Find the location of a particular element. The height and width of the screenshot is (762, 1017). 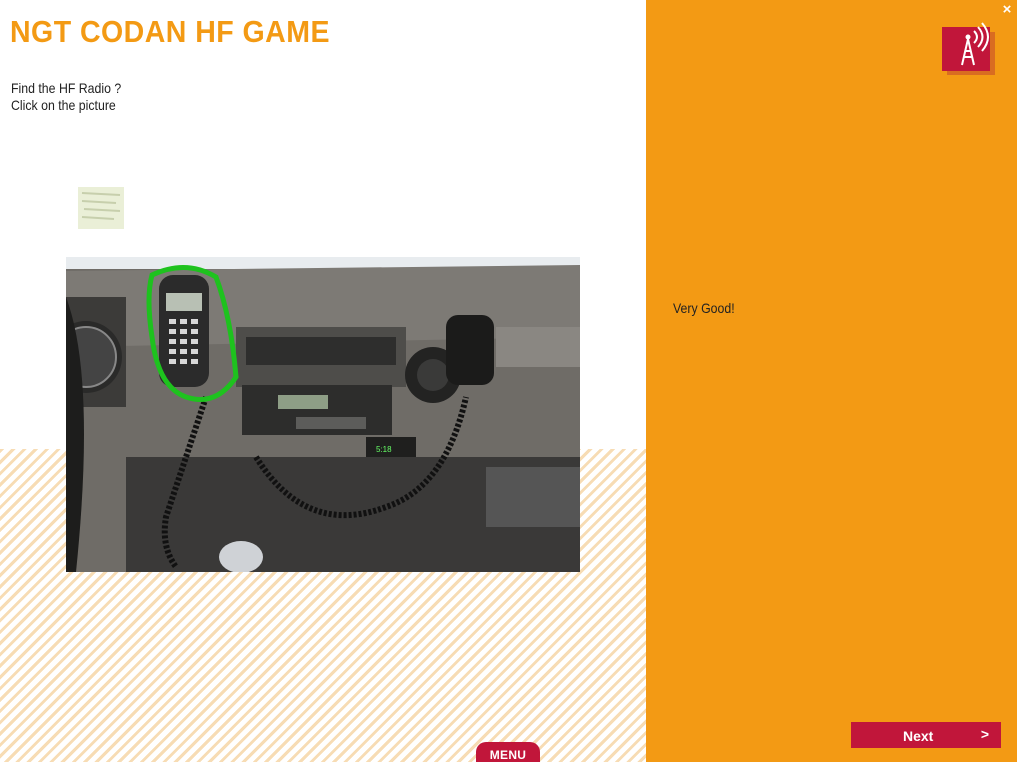

next-button-label: Next is located at coordinates (918, 736).